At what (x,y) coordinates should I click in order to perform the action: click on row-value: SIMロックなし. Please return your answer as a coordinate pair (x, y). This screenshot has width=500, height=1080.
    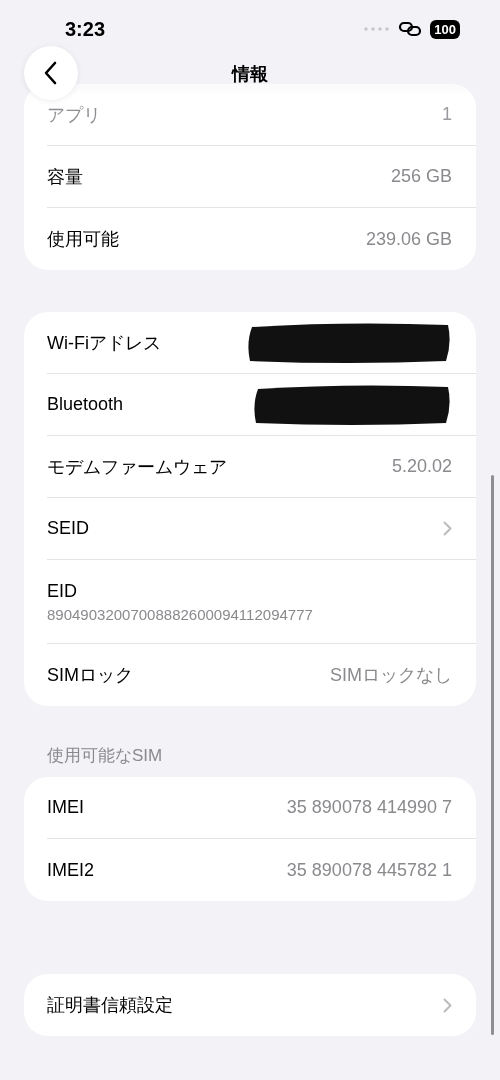
    Looking at the image, I should click on (391, 675).